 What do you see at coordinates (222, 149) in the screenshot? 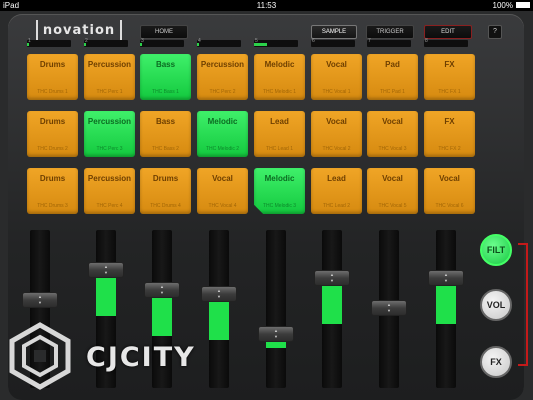
I see `pad-sample-name: THC Melodic 2` at bounding box center [222, 149].